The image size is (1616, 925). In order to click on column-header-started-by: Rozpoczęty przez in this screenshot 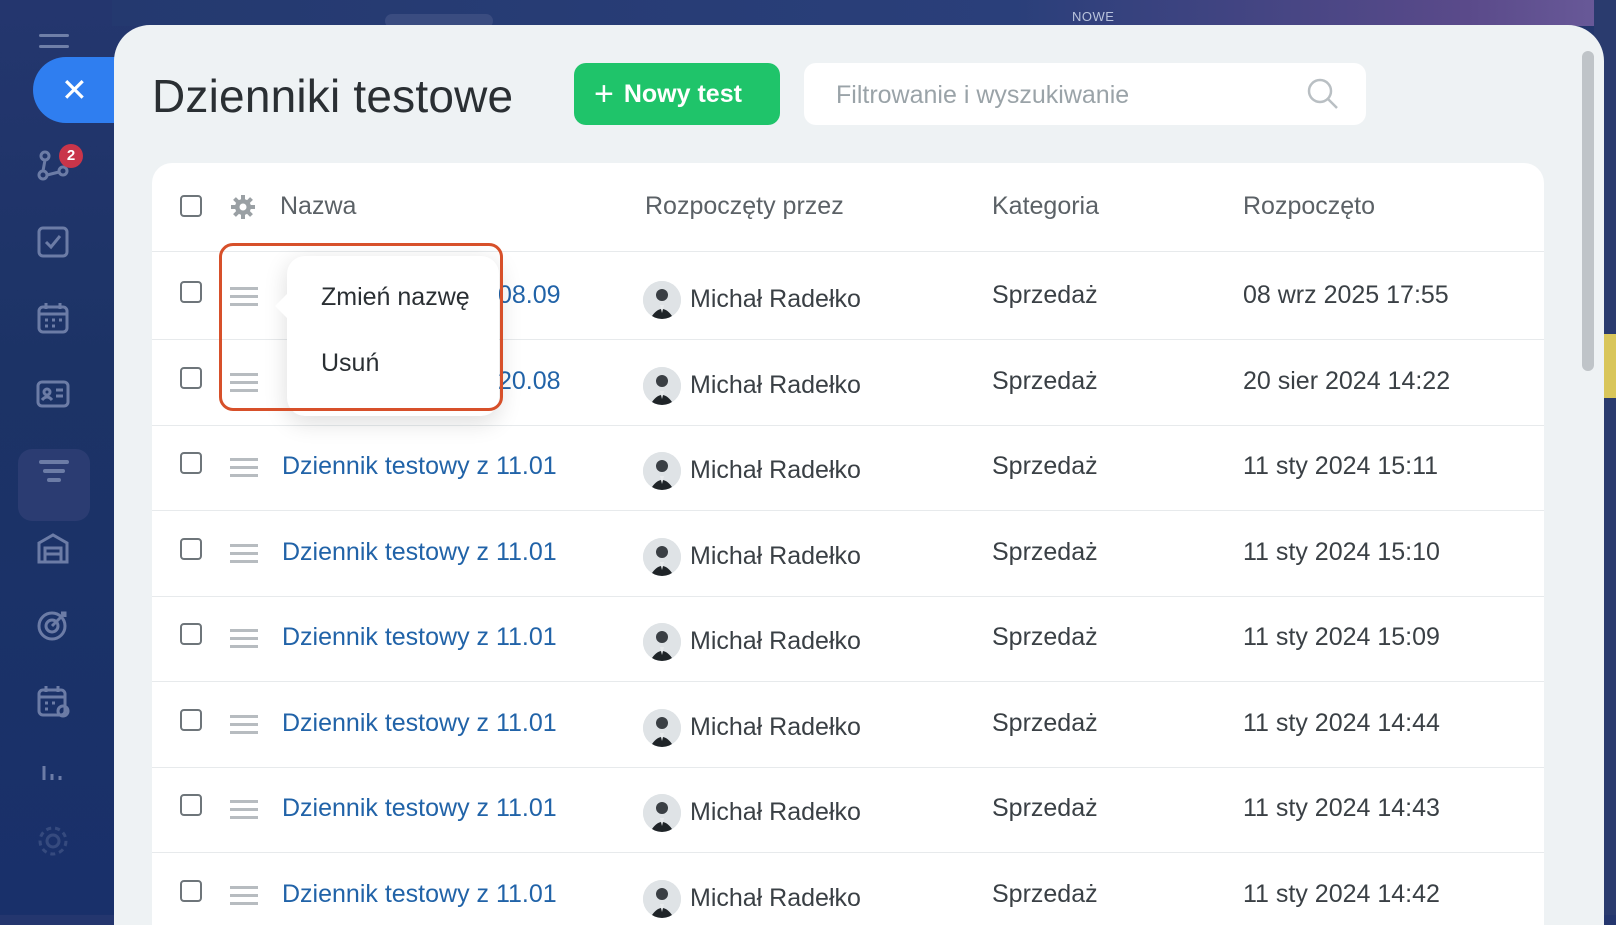, I will do `click(744, 206)`.